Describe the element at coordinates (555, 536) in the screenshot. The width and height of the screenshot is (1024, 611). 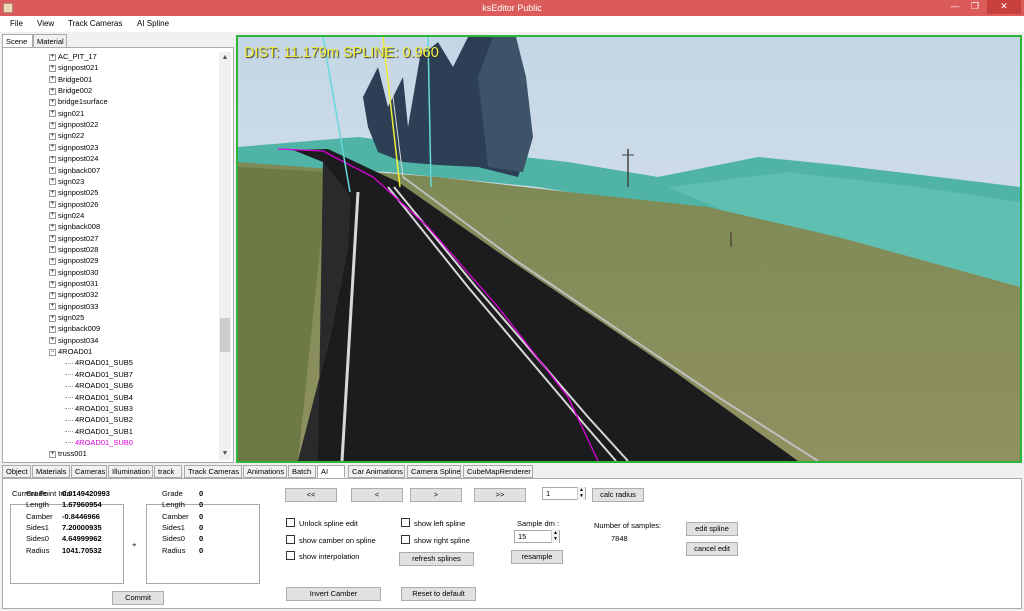
I see `sample-spinner-icon: ▲ ▼` at that location.